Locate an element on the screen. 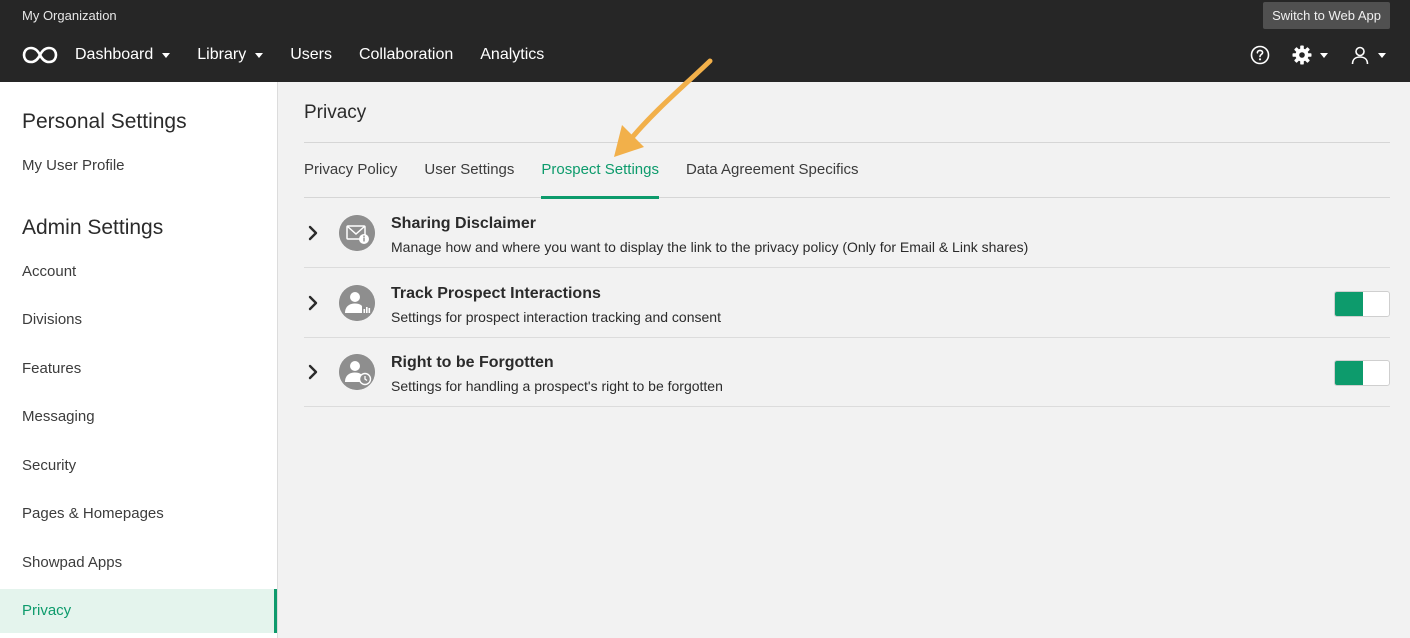 The width and height of the screenshot is (1410, 638). tab-privacy-policy: Privacy Policy is located at coordinates (350, 173).